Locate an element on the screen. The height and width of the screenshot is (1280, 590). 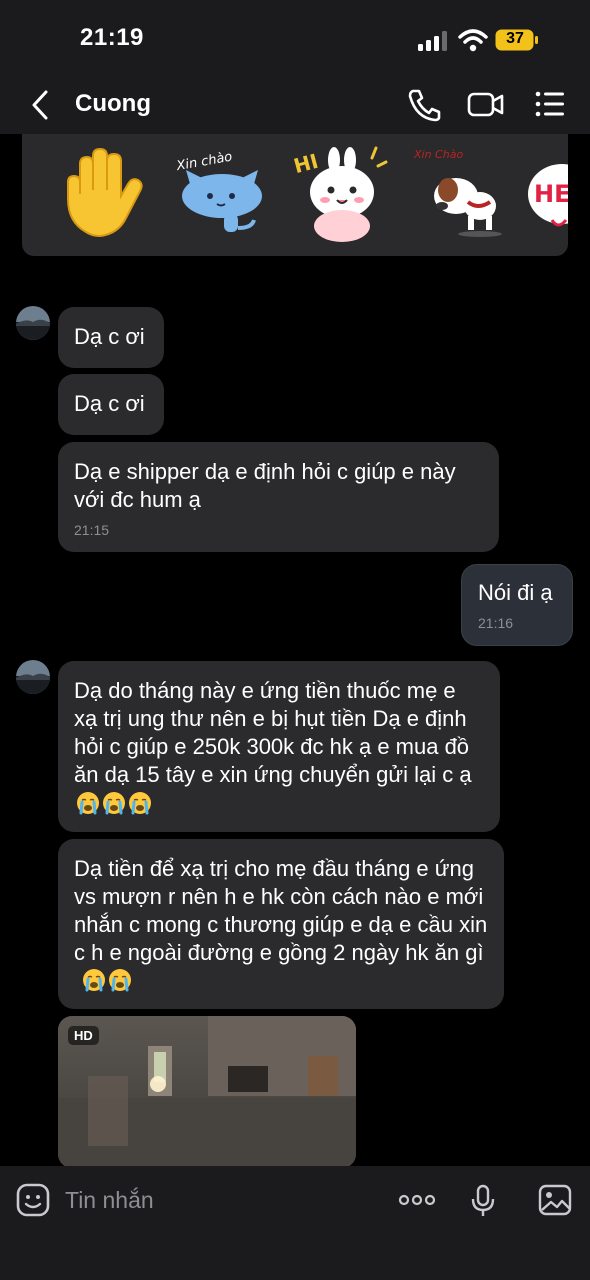
hello-sticker: HE is located at coordinates (545, 194).